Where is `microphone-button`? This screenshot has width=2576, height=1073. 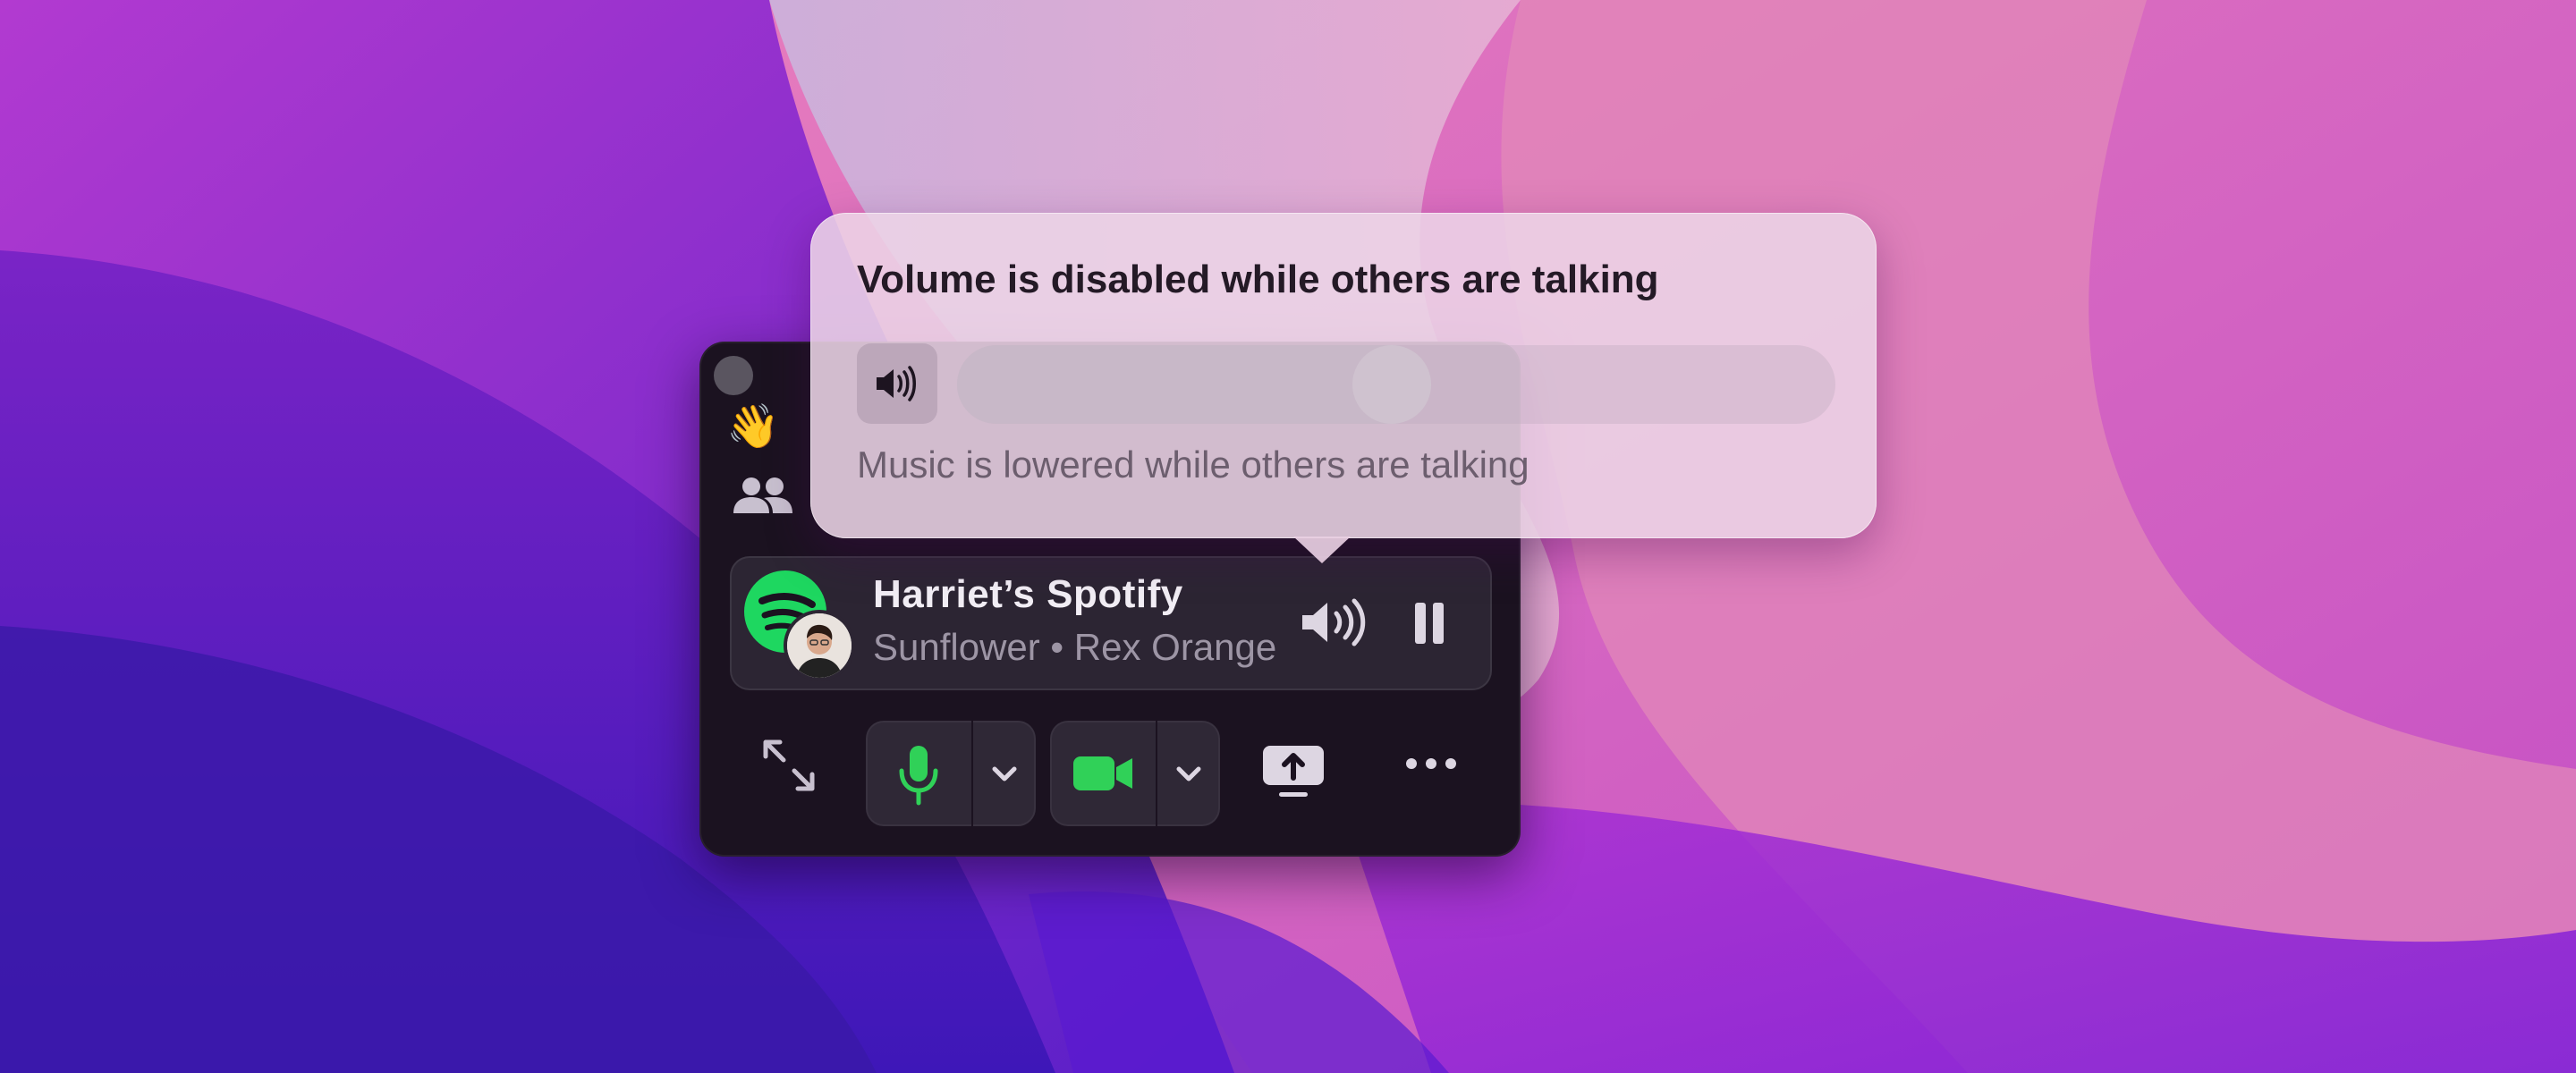 microphone-button is located at coordinates (918, 773).